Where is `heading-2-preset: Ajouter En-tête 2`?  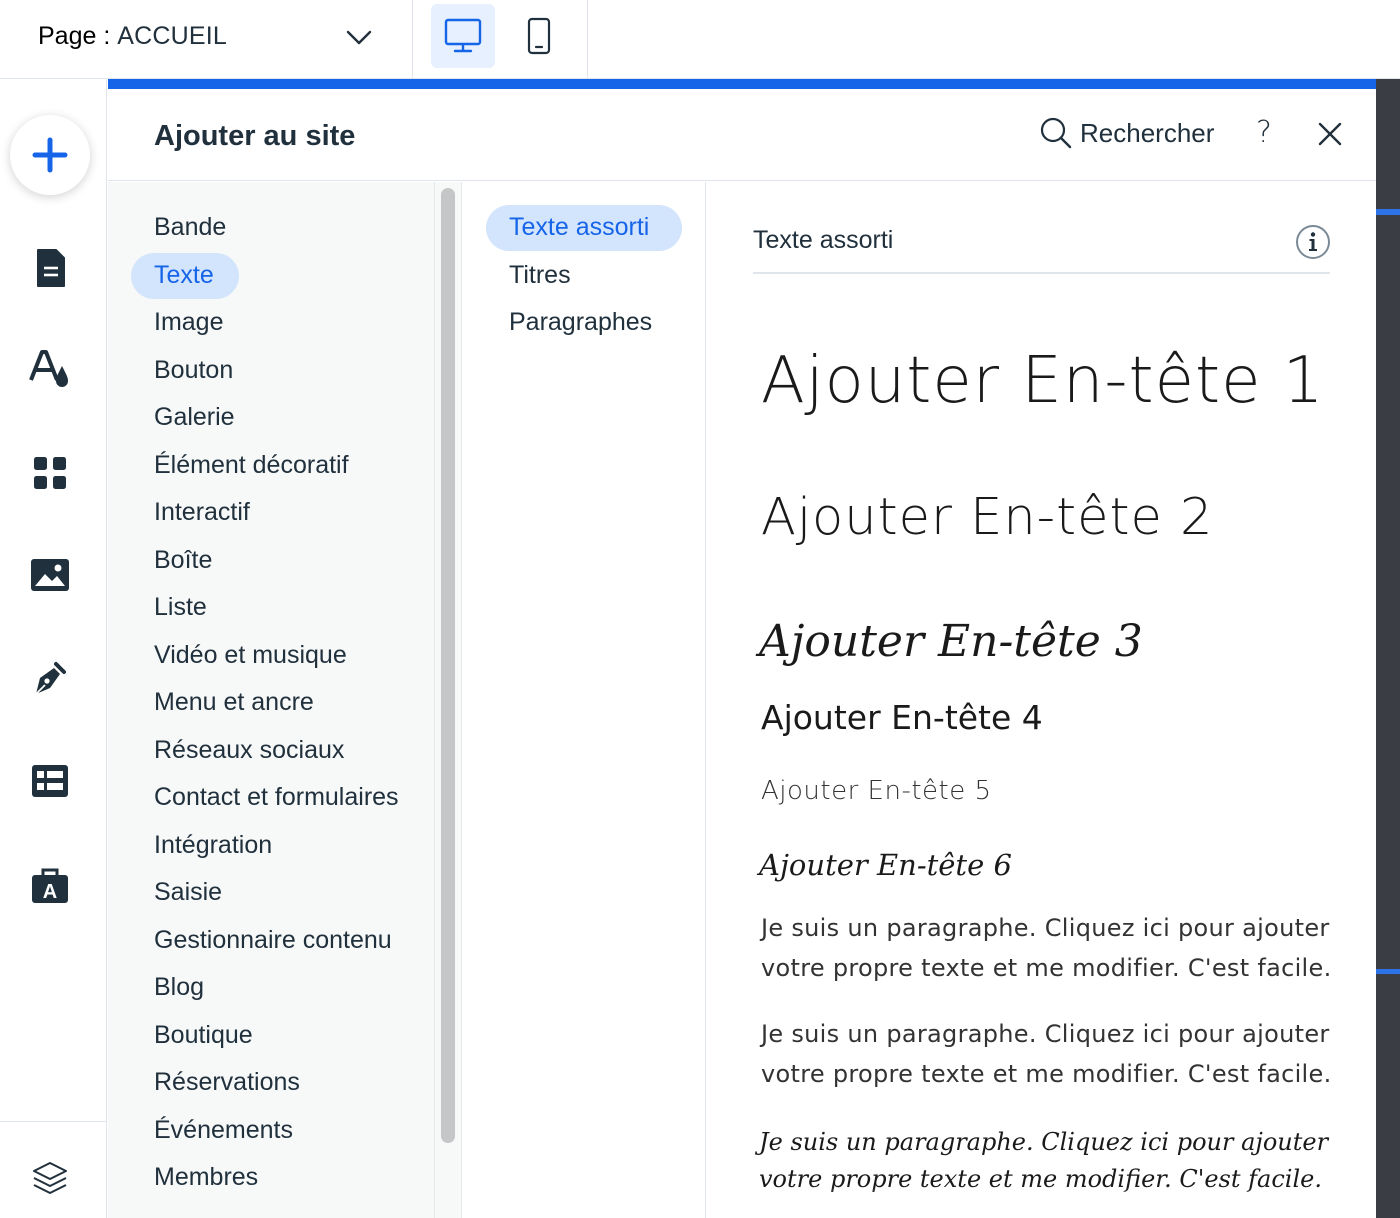 heading-2-preset: Ajouter En-tête 2 is located at coordinates (987, 517).